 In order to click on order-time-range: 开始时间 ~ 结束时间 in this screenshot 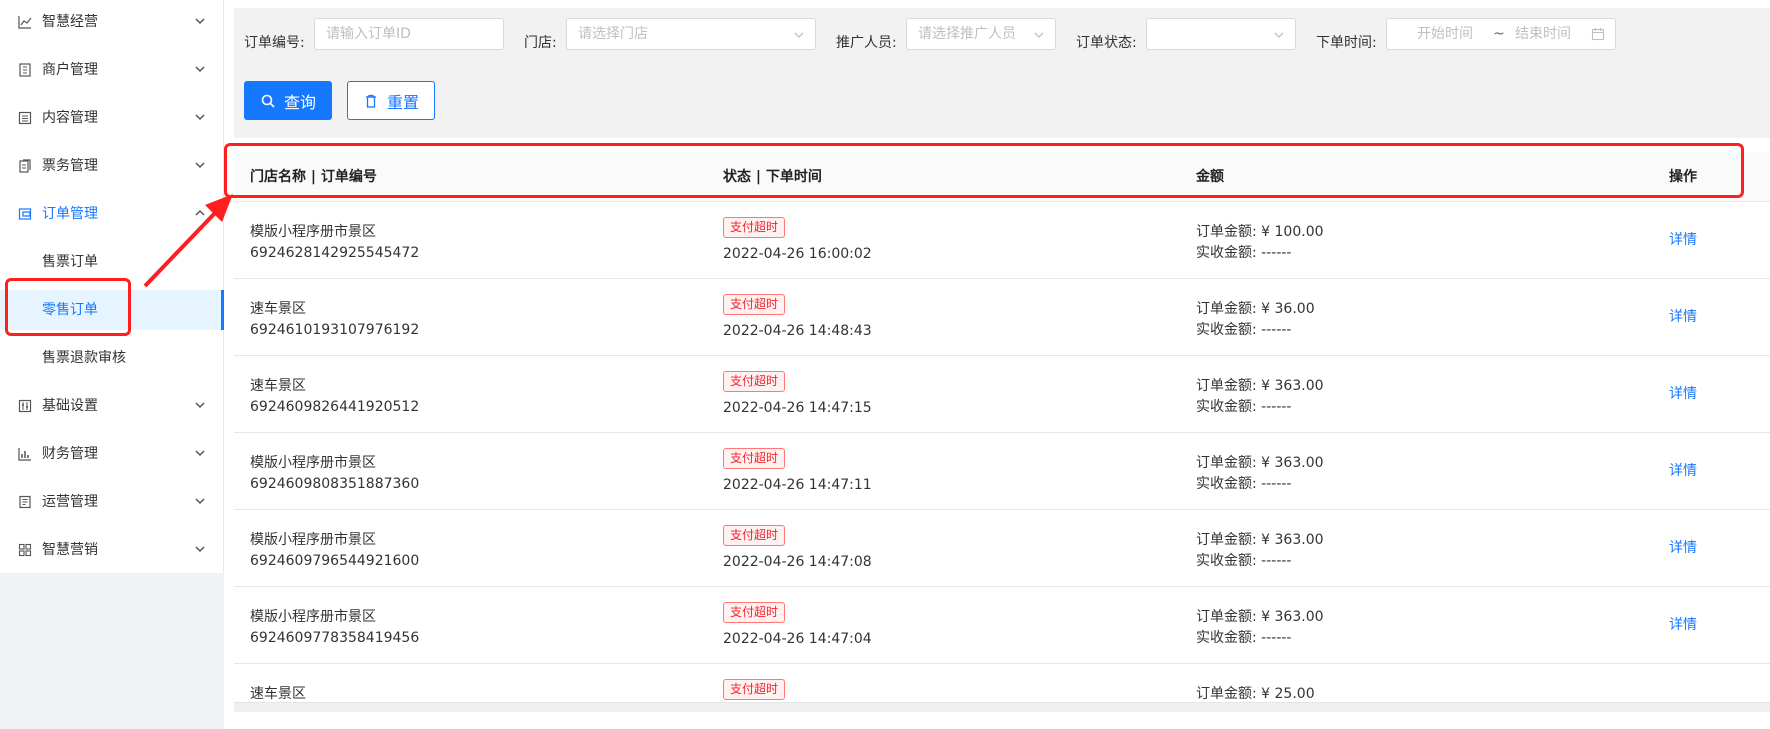, I will do `click(1501, 34)`.